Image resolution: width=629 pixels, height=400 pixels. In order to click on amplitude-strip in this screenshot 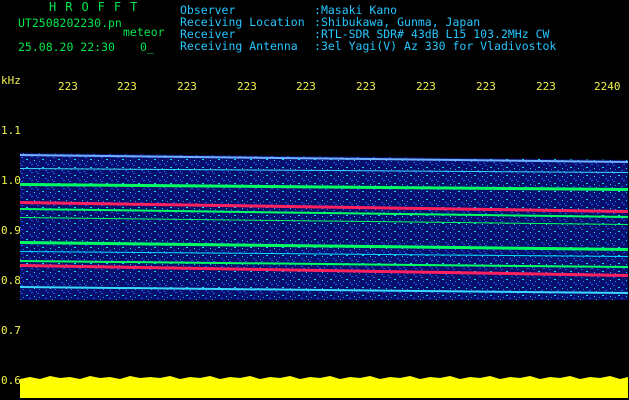, I will do `click(324, 387)`.